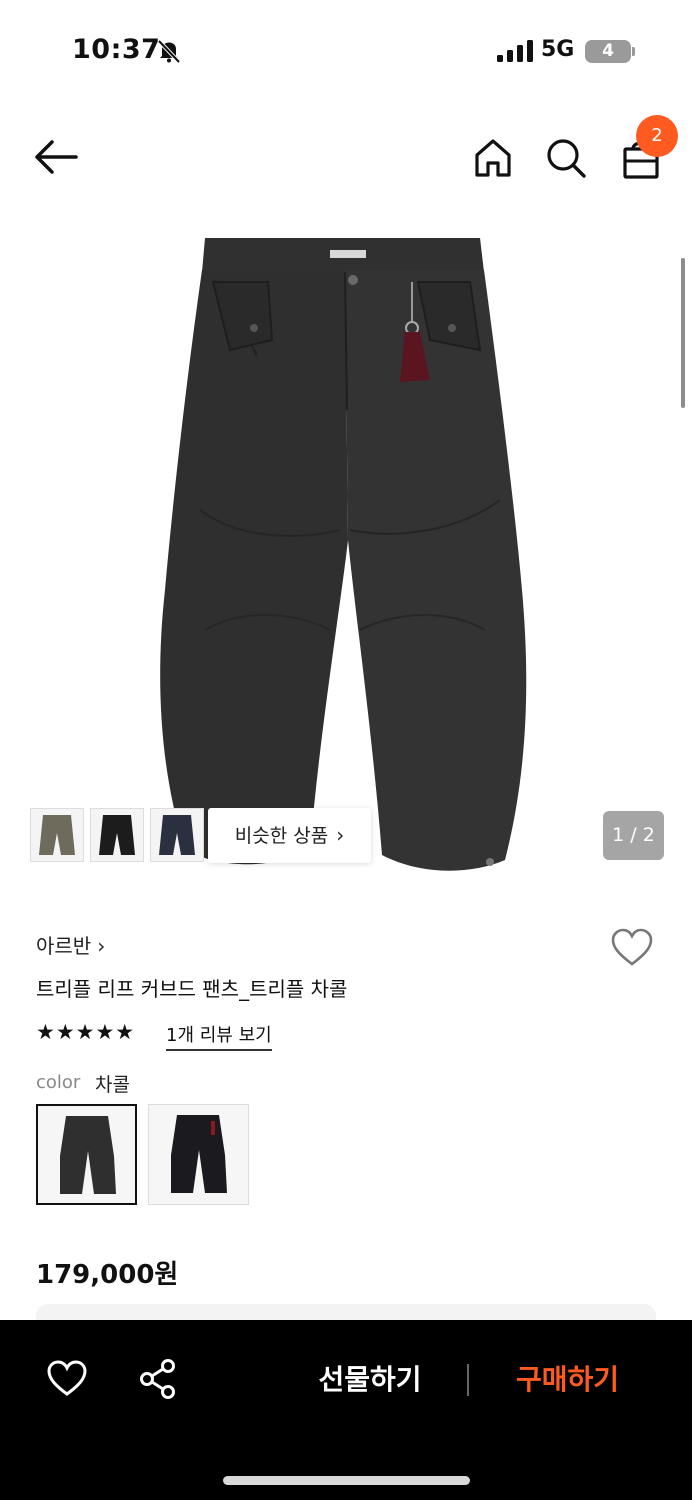 The width and height of the screenshot is (692, 1500). Describe the element at coordinates (56, 157) in the screenshot. I see `back-arrow-icon` at that location.